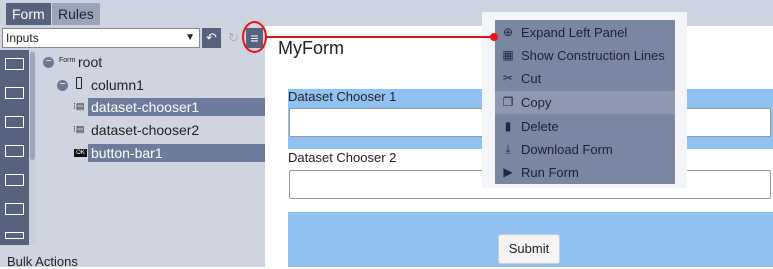 The height and width of the screenshot is (269, 773). Describe the element at coordinates (14, 209) in the screenshot. I see `select-component-icon` at that location.